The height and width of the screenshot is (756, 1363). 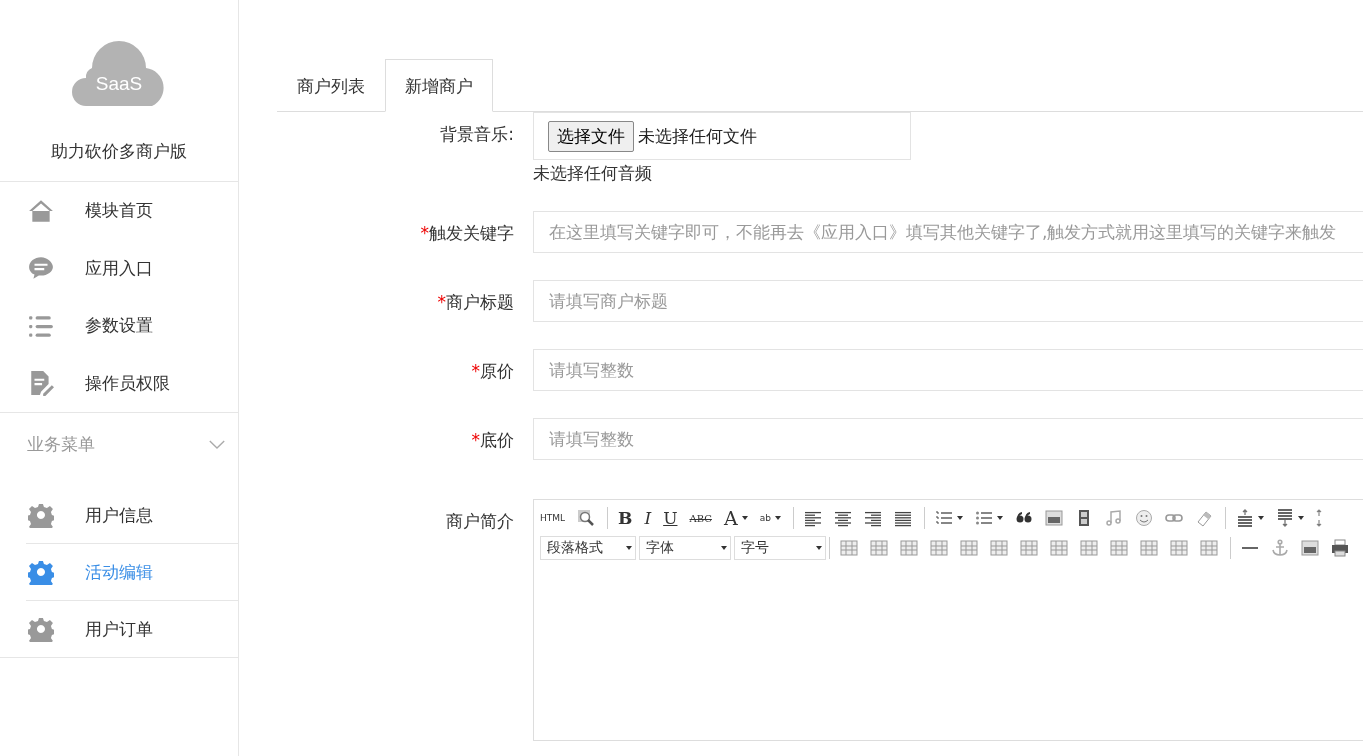 I want to click on chevron-icon, so click(x=217, y=444).